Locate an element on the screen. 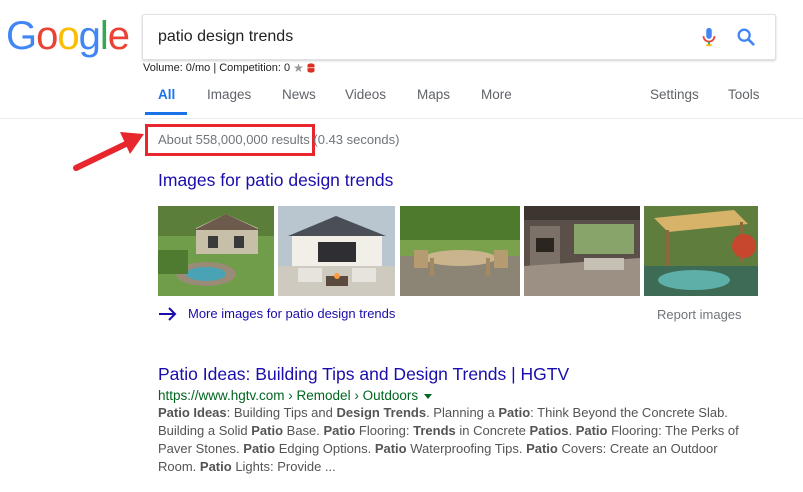 This screenshot has height=492, width=803. snippet-text: in Concrete is located at coordinates (492, 430).